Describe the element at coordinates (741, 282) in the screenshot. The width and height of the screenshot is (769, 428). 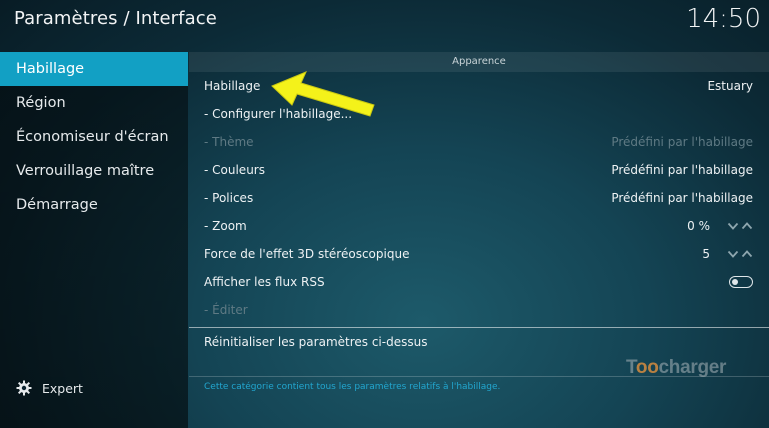
I see `rss-toggle` at that location.